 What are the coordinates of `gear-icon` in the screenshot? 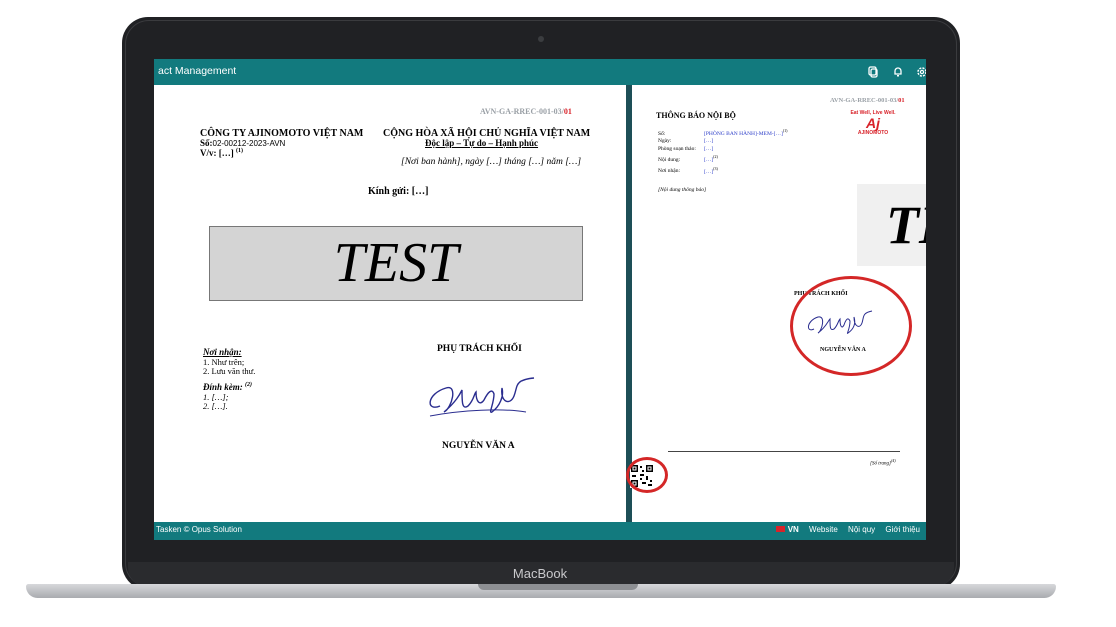 It's located at (921, 72).